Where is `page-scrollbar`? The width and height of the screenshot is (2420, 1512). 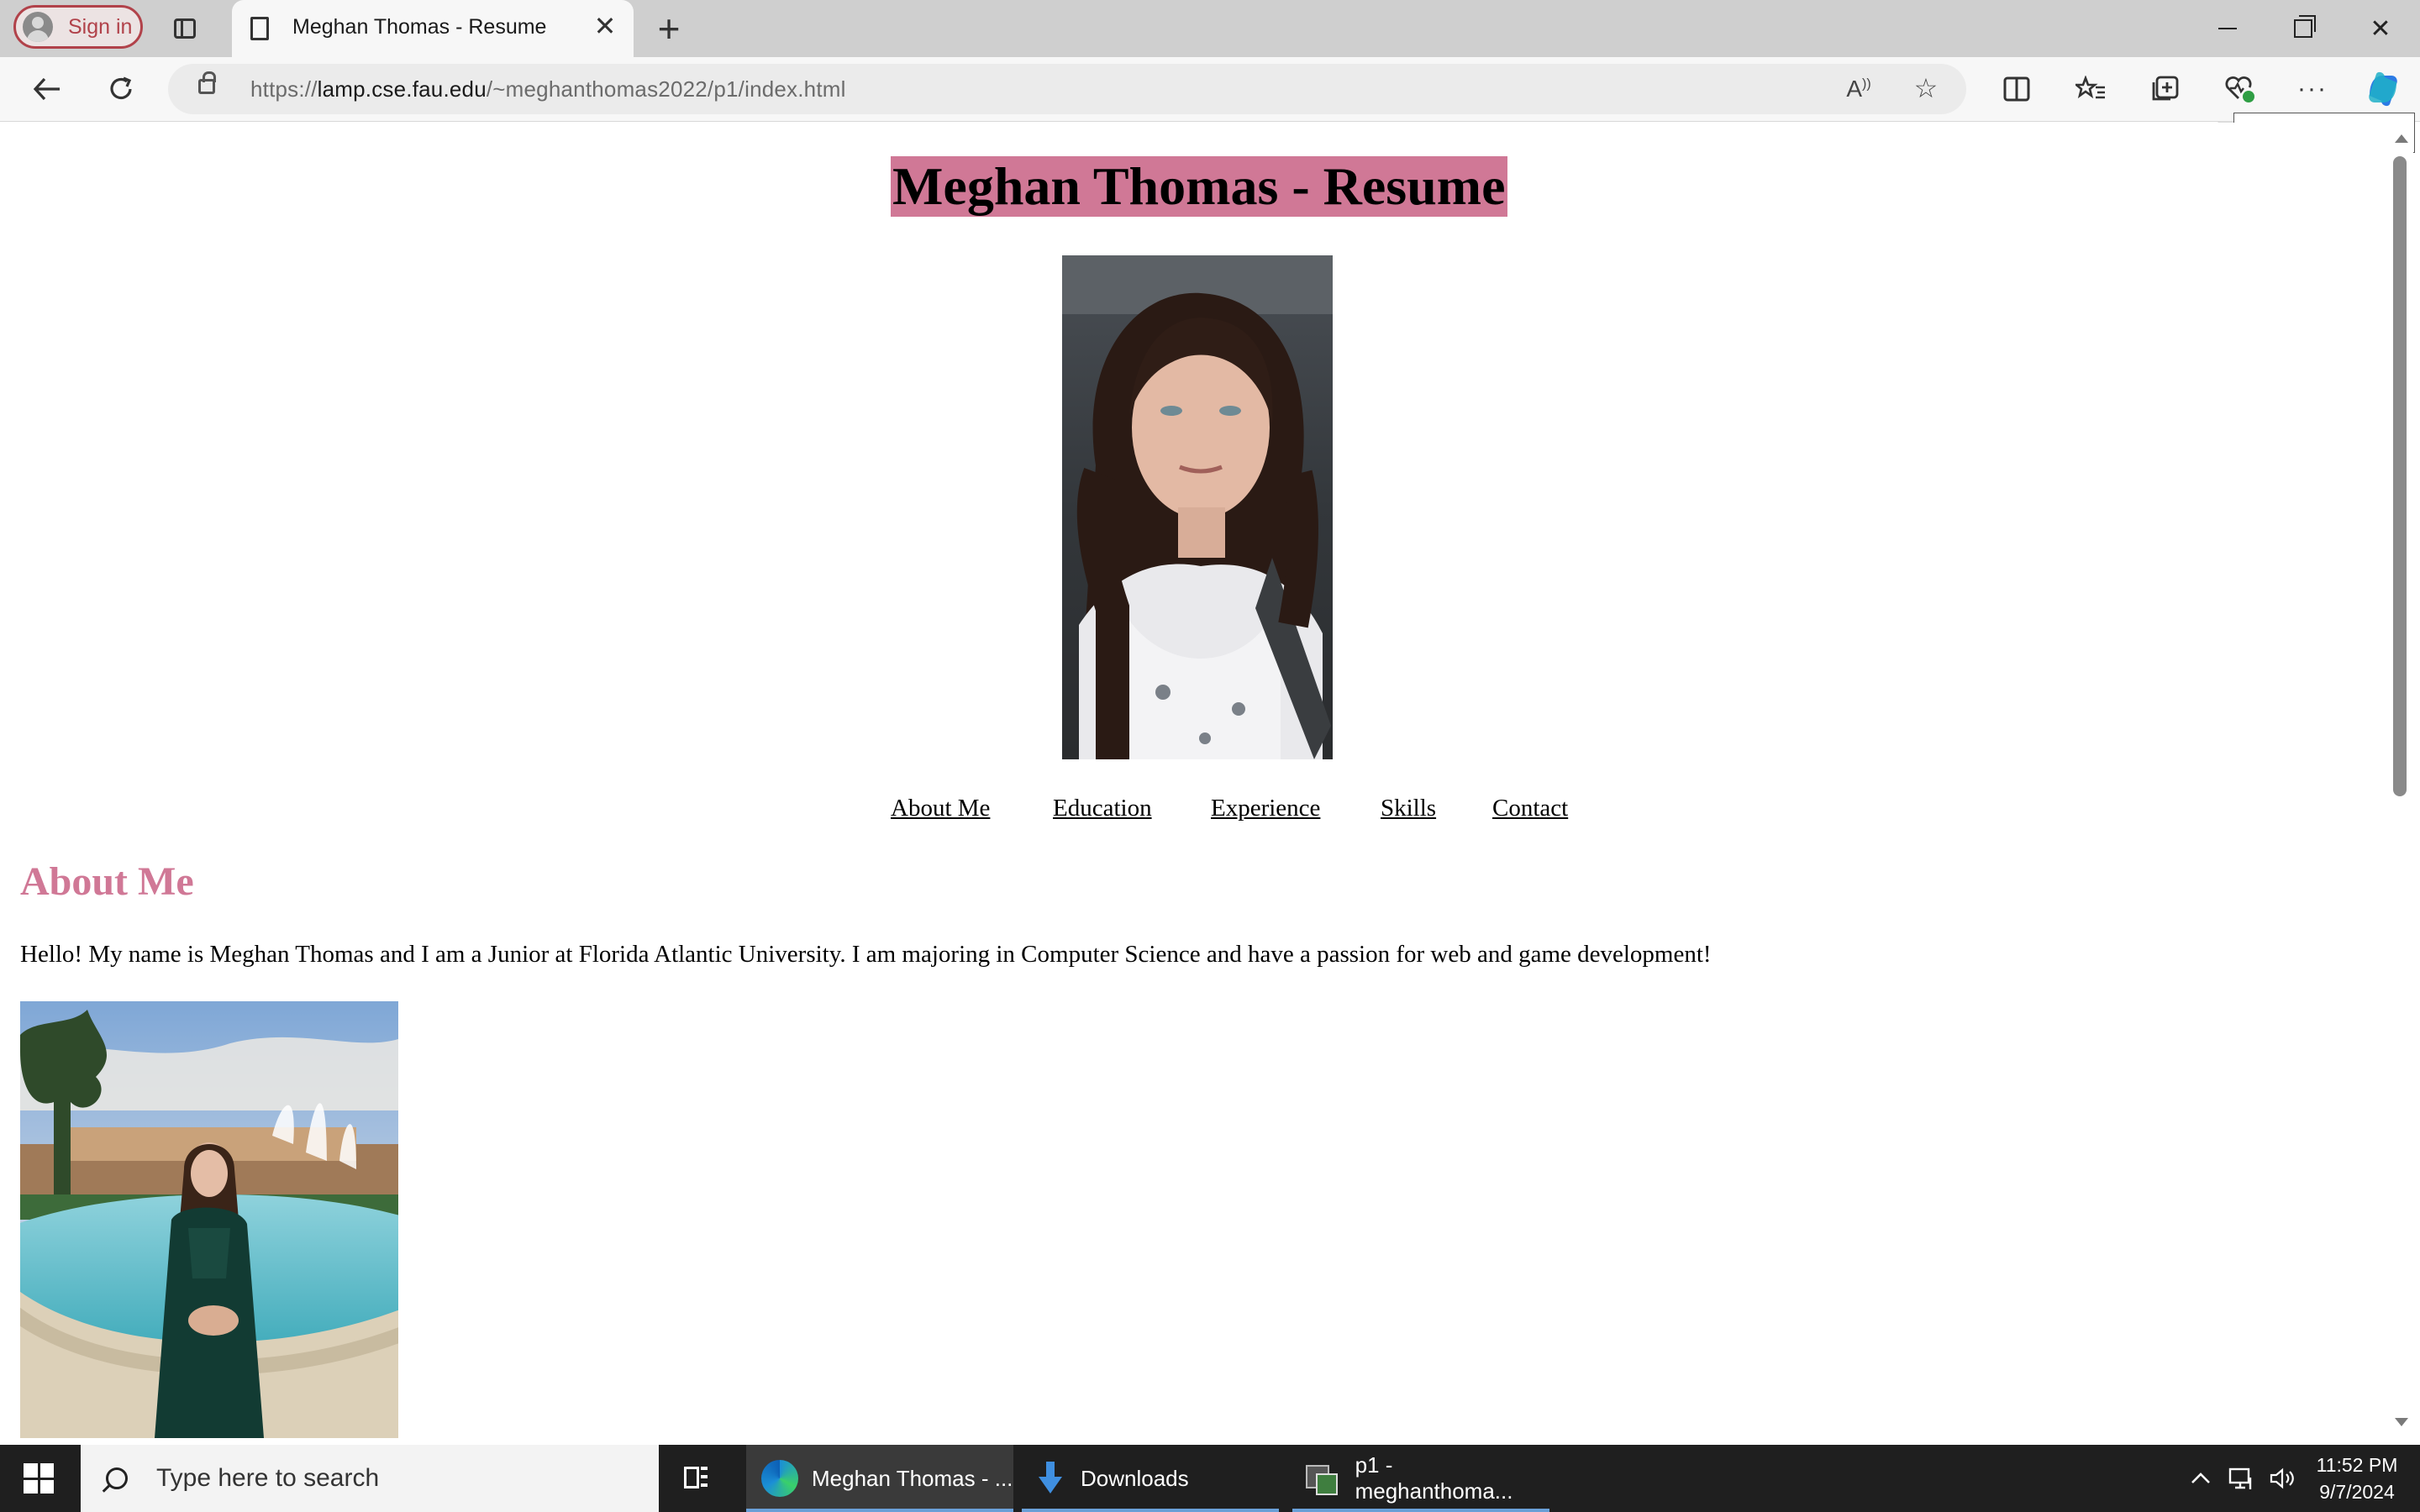 page-scrollbar is located at coordinates (2399, 780).